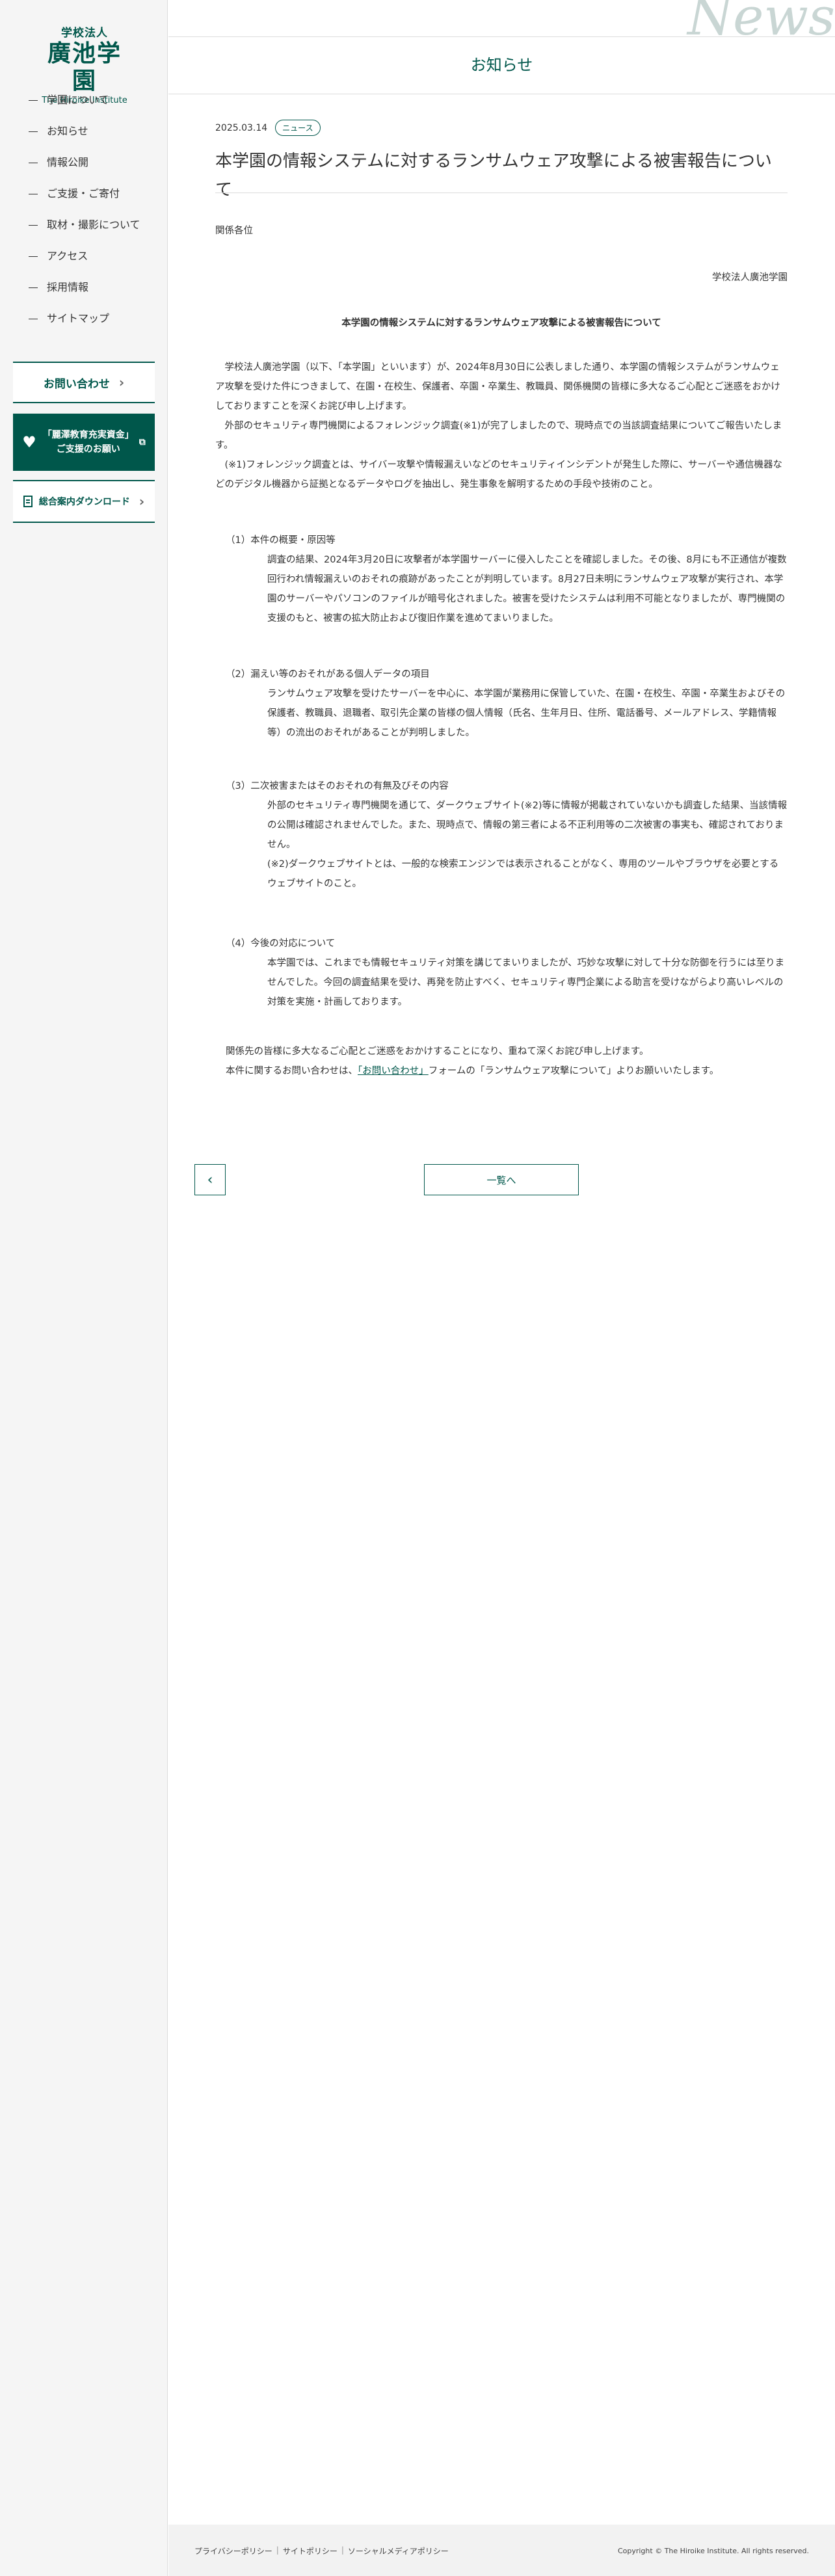 This screenshot has height=2576, width=835. Describe the element at coordinates (298, 128) in the screenshot. I see `category-tag: ニュース` at that location.